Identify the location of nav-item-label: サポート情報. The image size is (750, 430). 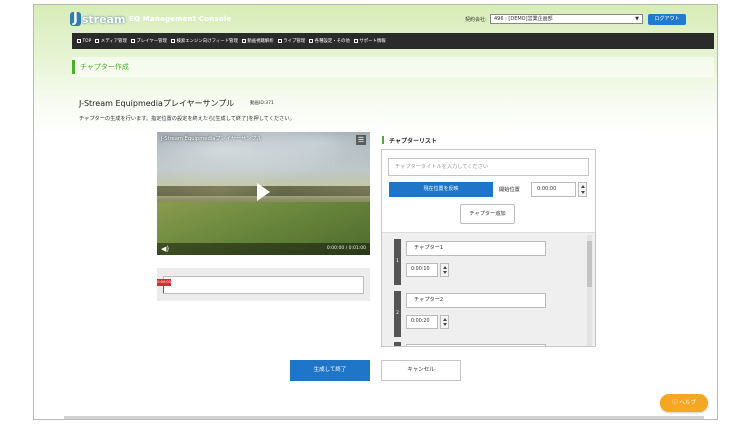
(372, 41).